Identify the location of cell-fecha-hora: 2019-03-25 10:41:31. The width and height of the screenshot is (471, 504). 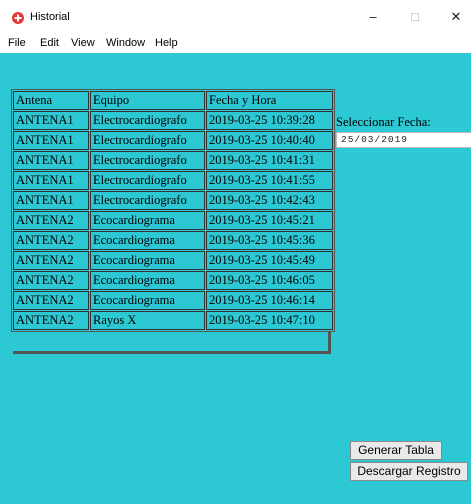
(269, 160).